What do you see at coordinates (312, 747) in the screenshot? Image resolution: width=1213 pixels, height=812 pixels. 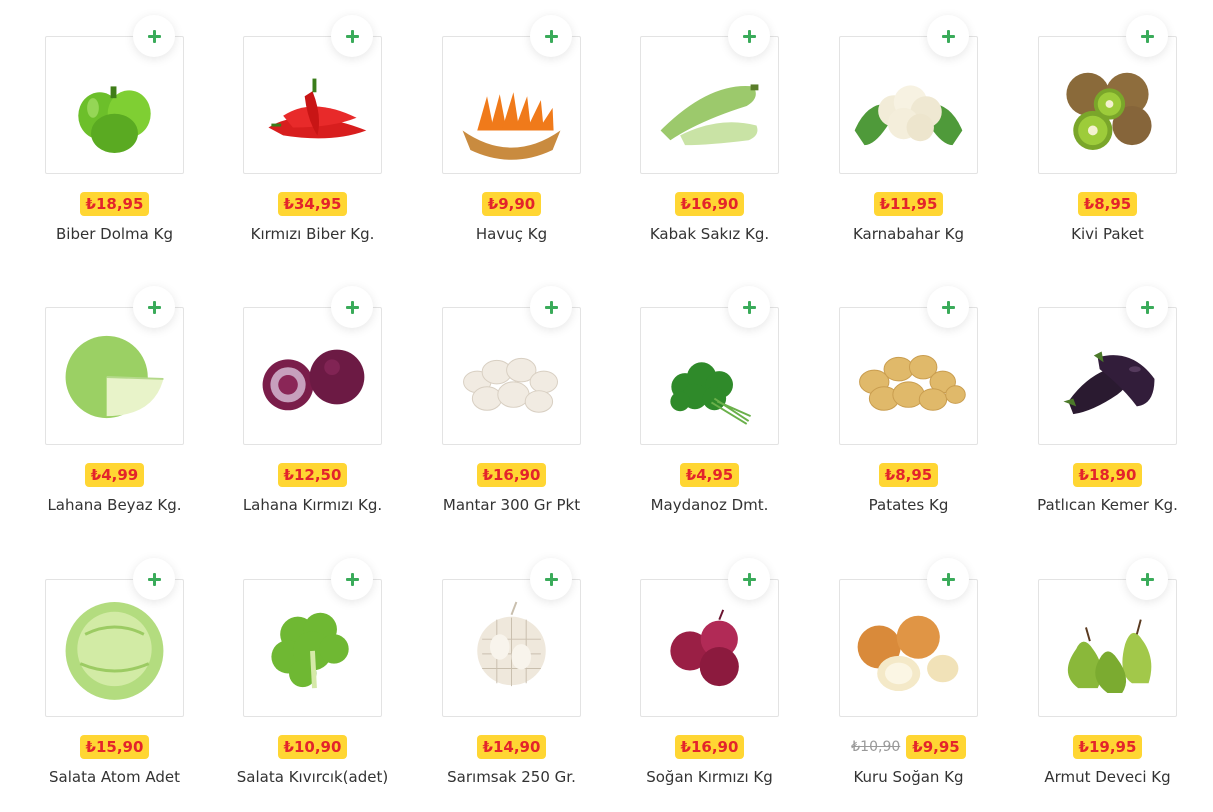 I see `price-row: ₺10,90` at bounding box center [312, 747].